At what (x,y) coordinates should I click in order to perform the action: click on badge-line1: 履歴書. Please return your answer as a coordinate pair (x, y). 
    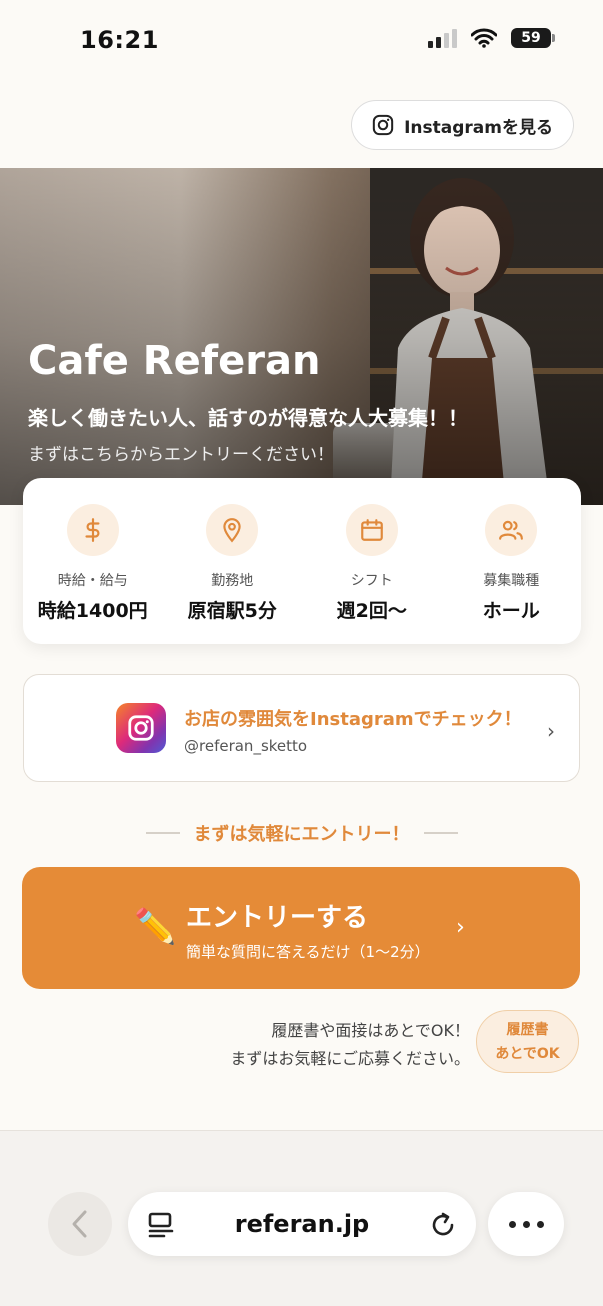
    Looking at the image, I should click on (527, 1029).